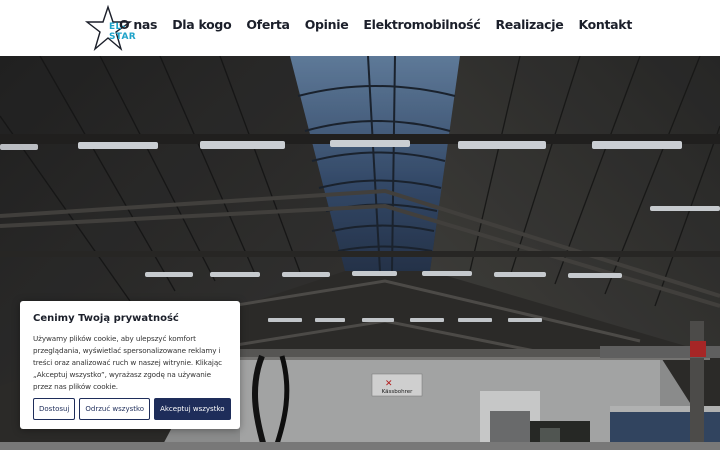  Describe the element at coordinates (529, 24) in the screenshot. I see `nav-item-realizacje: Realizacje` at that location.